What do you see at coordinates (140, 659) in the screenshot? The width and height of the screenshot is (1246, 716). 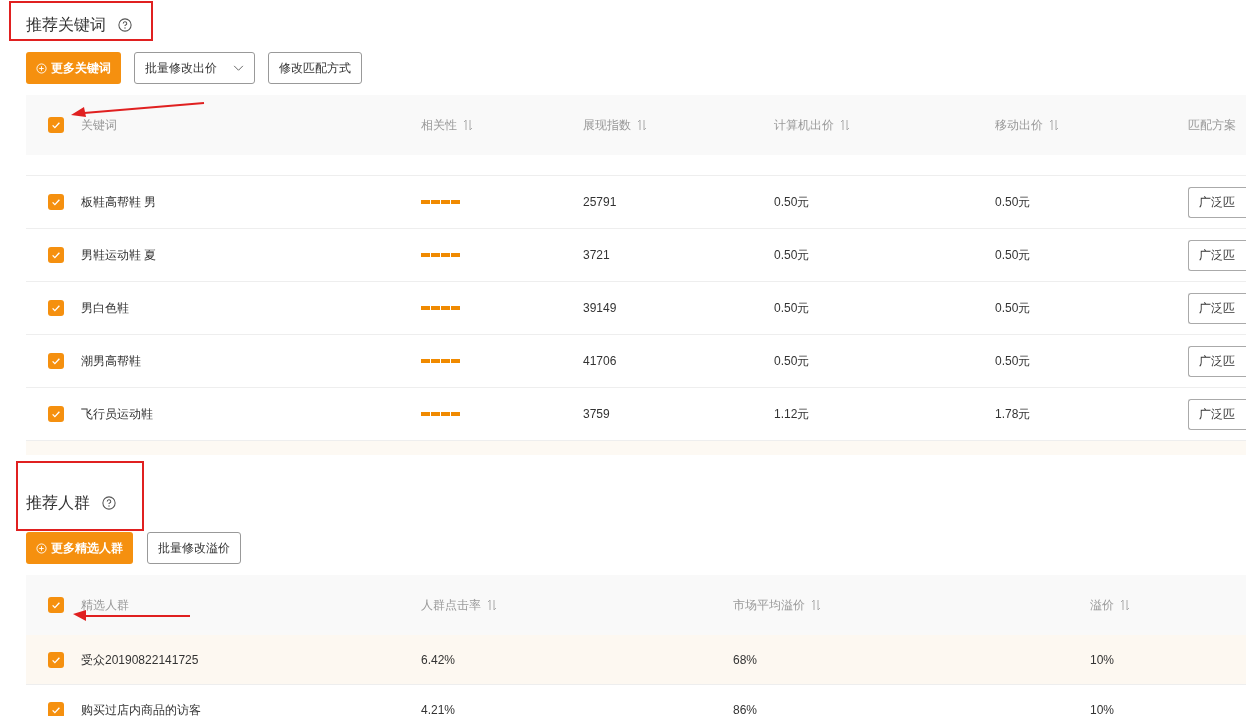 I see `table-cell-text: 受众20190822141725` at bounding box center [140, 659].